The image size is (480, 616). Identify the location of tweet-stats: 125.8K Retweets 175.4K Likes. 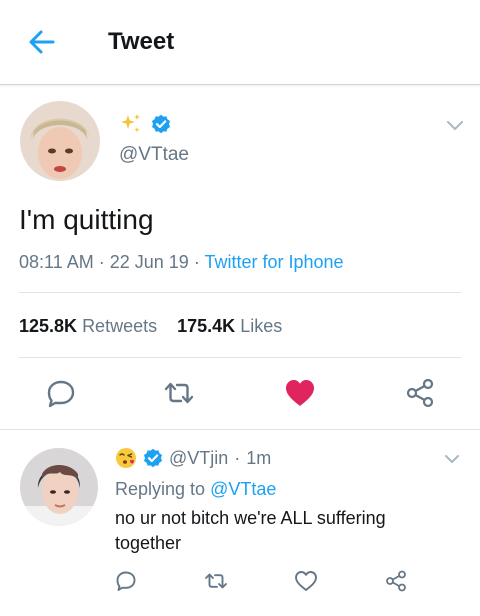
(150, 326).